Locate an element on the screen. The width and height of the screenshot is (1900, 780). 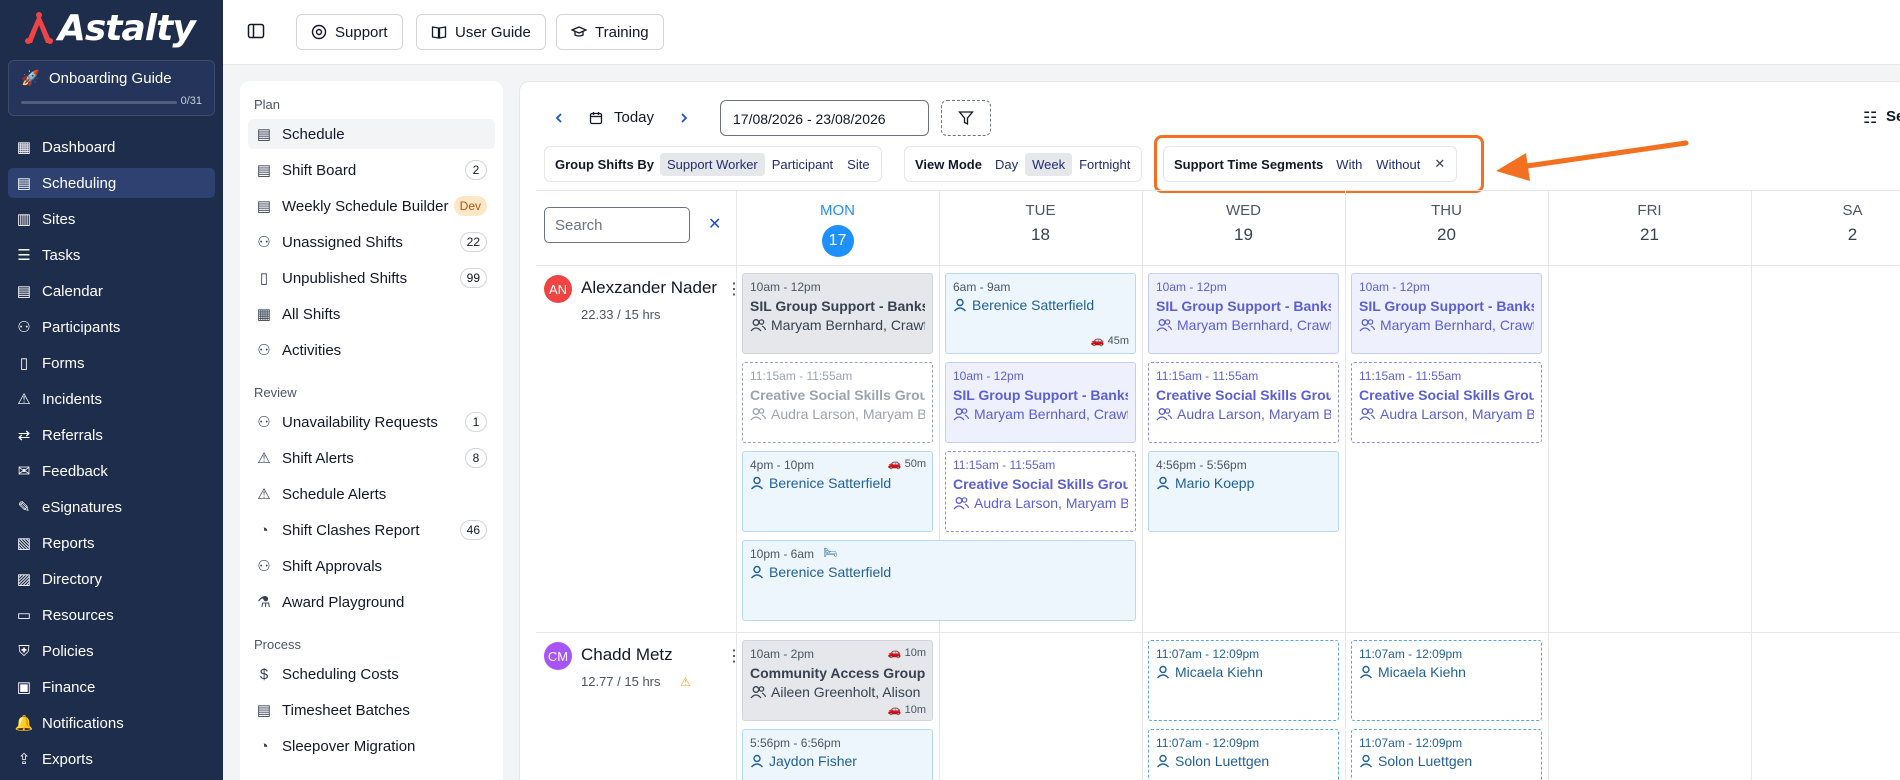
settings-sliders-icon: ☷ is located at coordinates (1870, 118).